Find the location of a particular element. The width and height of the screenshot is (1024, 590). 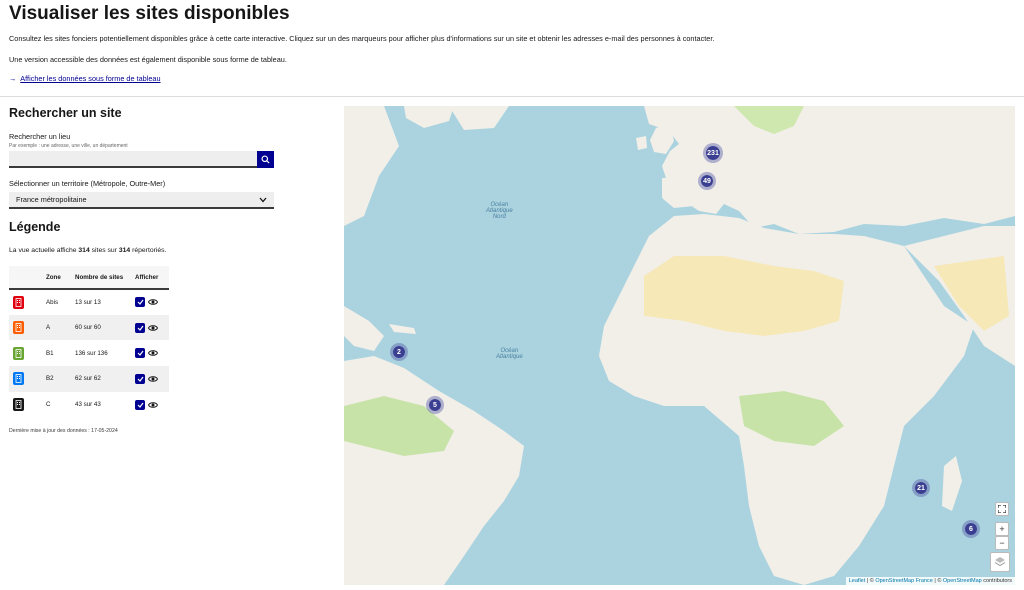

fullscreen-icon is located at coordinates (1002, 509).